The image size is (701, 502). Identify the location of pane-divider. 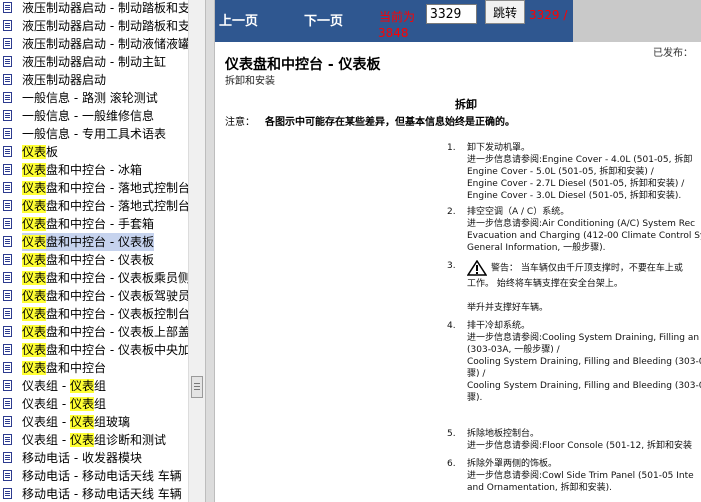
(210, 251).